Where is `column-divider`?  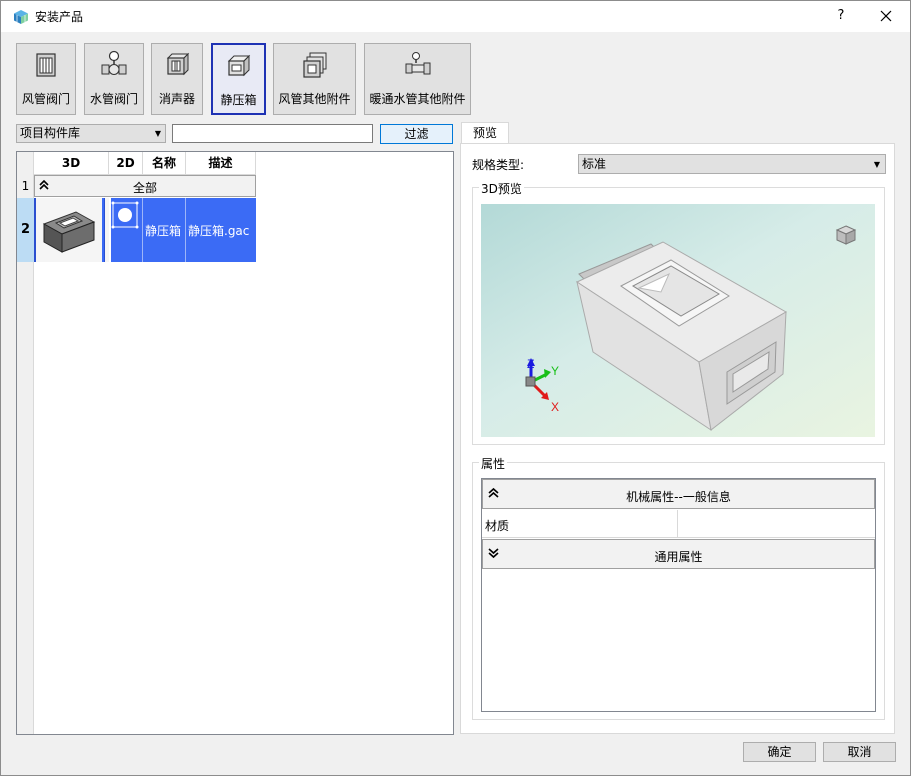 column-divider is located at coordinates (677, 524).